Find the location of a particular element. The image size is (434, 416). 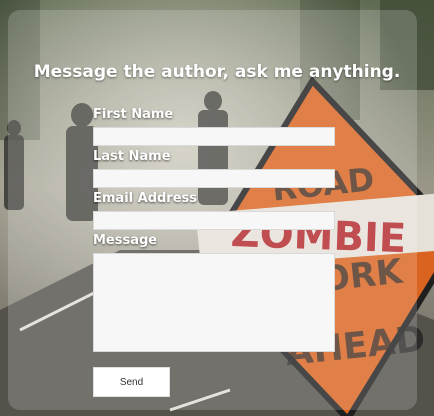

form-title: Message the author, ask me anything. is located at coordinates (217, 72).